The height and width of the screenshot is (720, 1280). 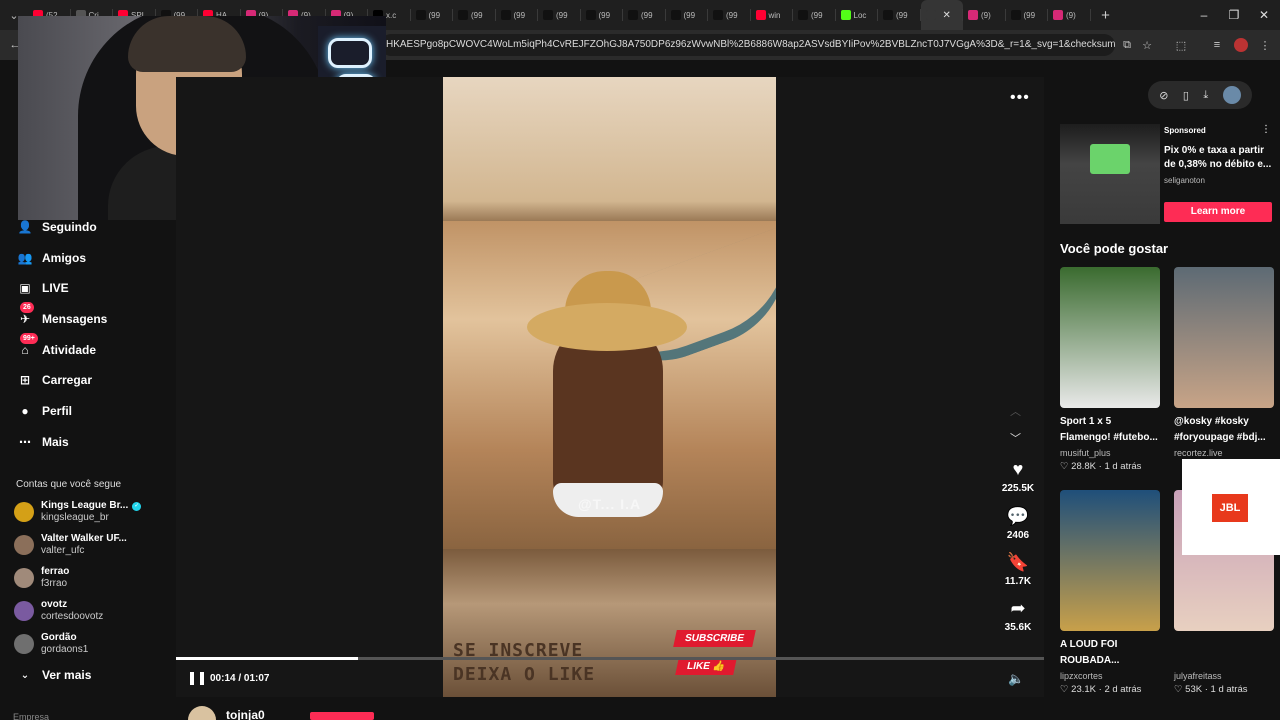 I want to click on recommended-likes: 23.1K, so click(x=1083, y=689).